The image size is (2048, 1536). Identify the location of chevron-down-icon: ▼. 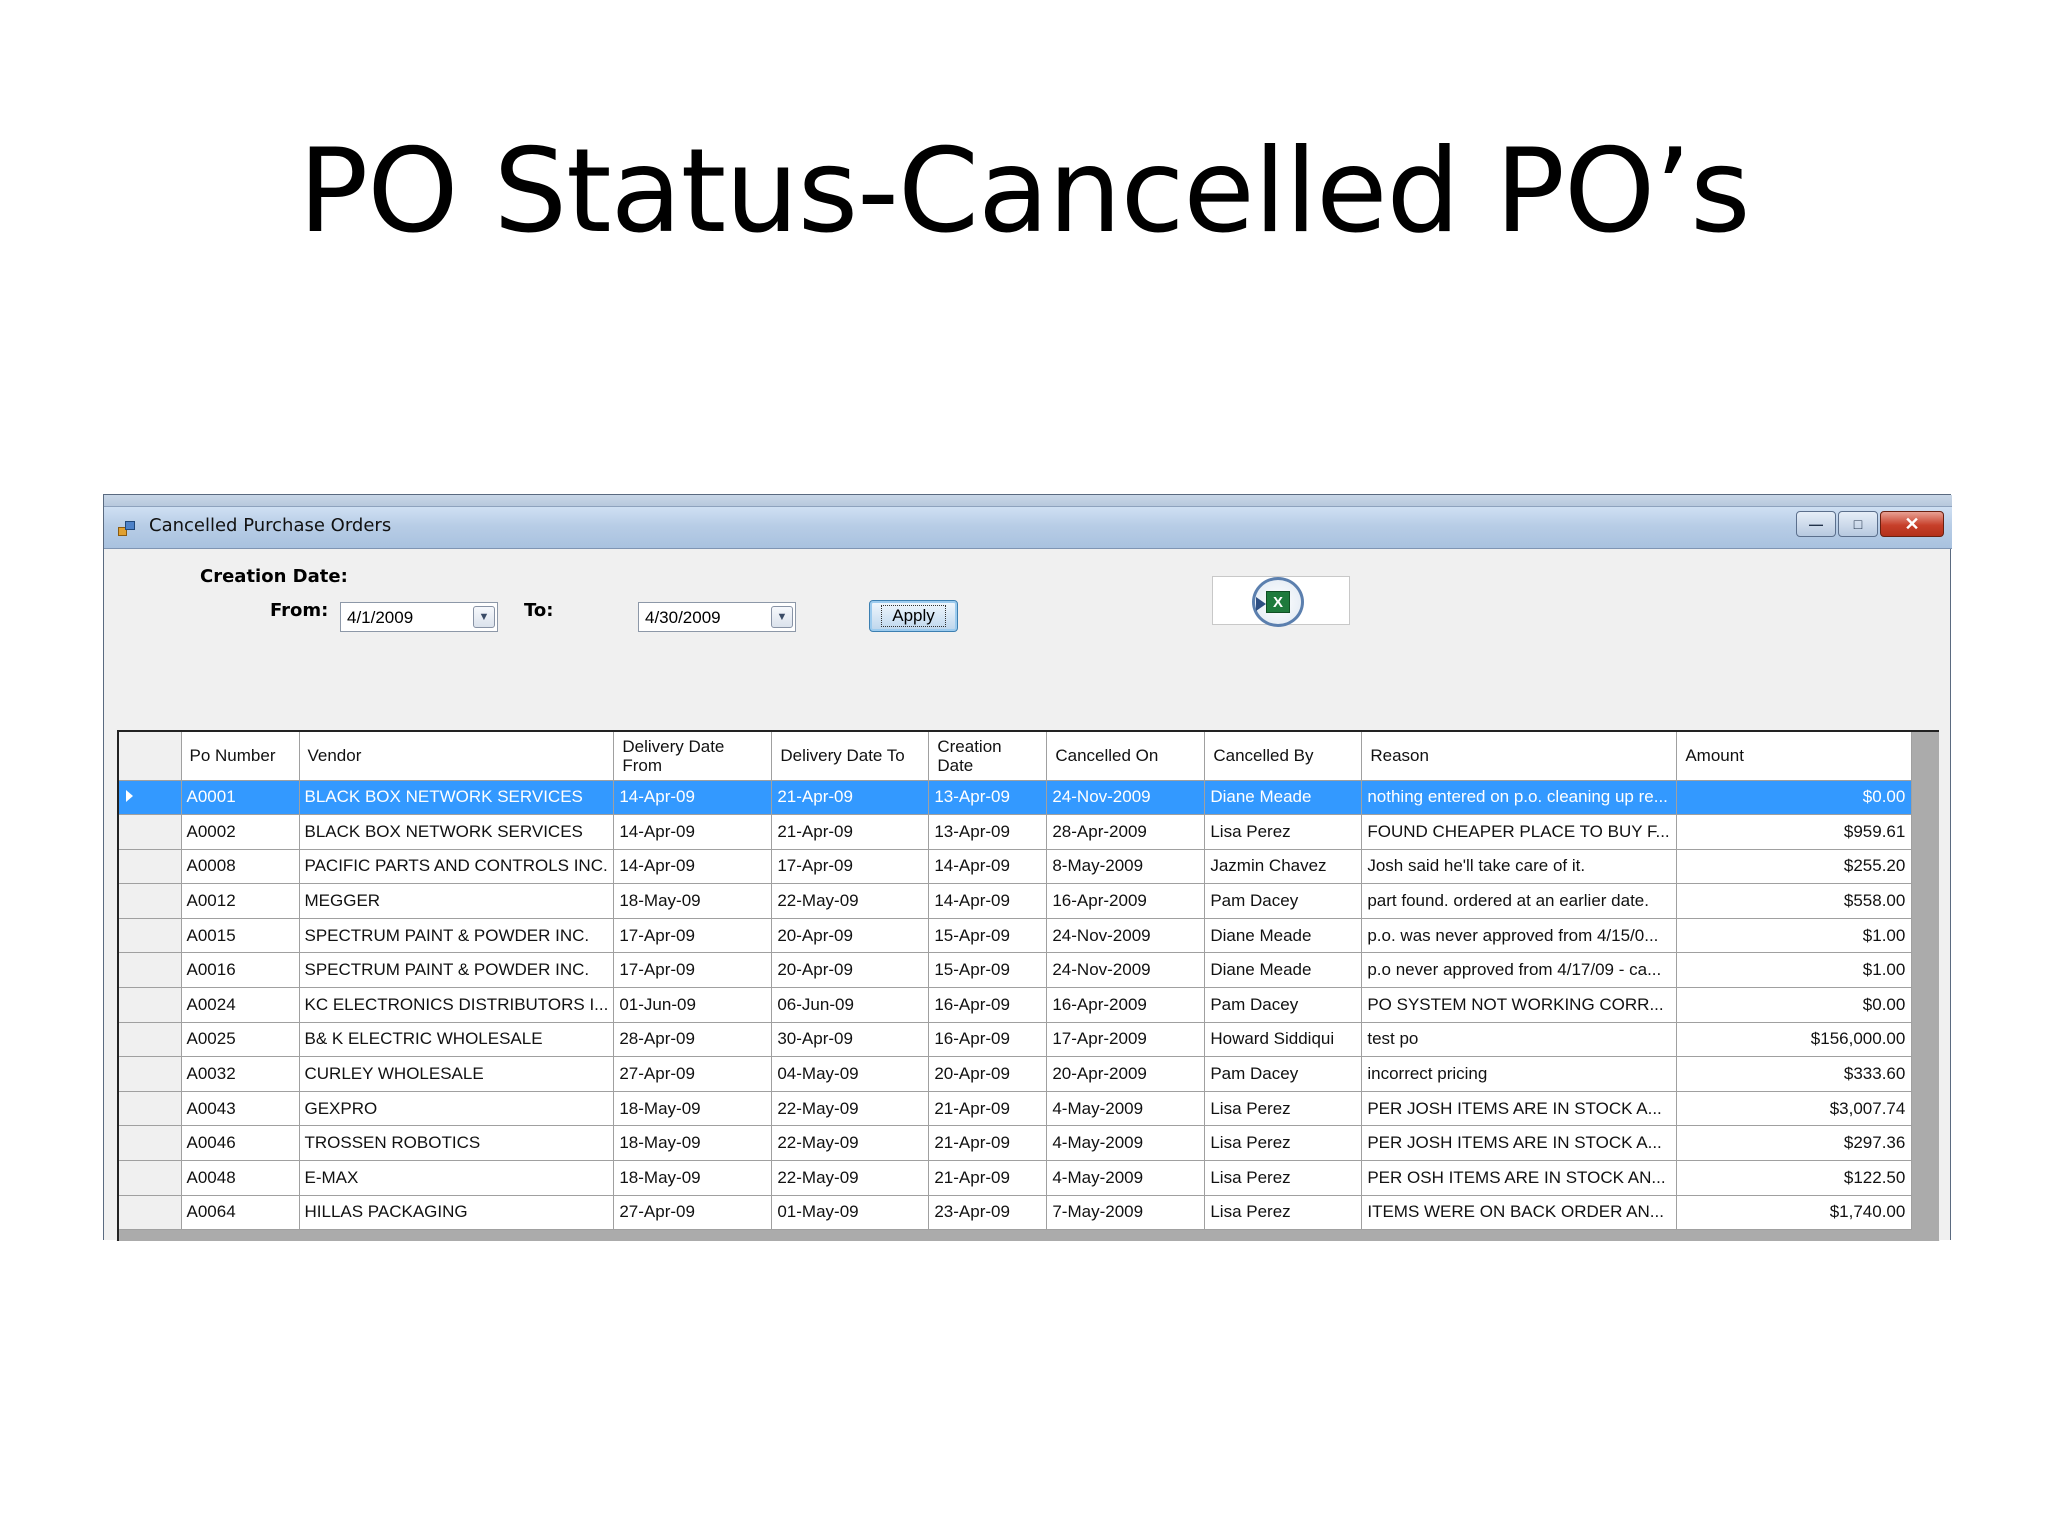
(484, 617).